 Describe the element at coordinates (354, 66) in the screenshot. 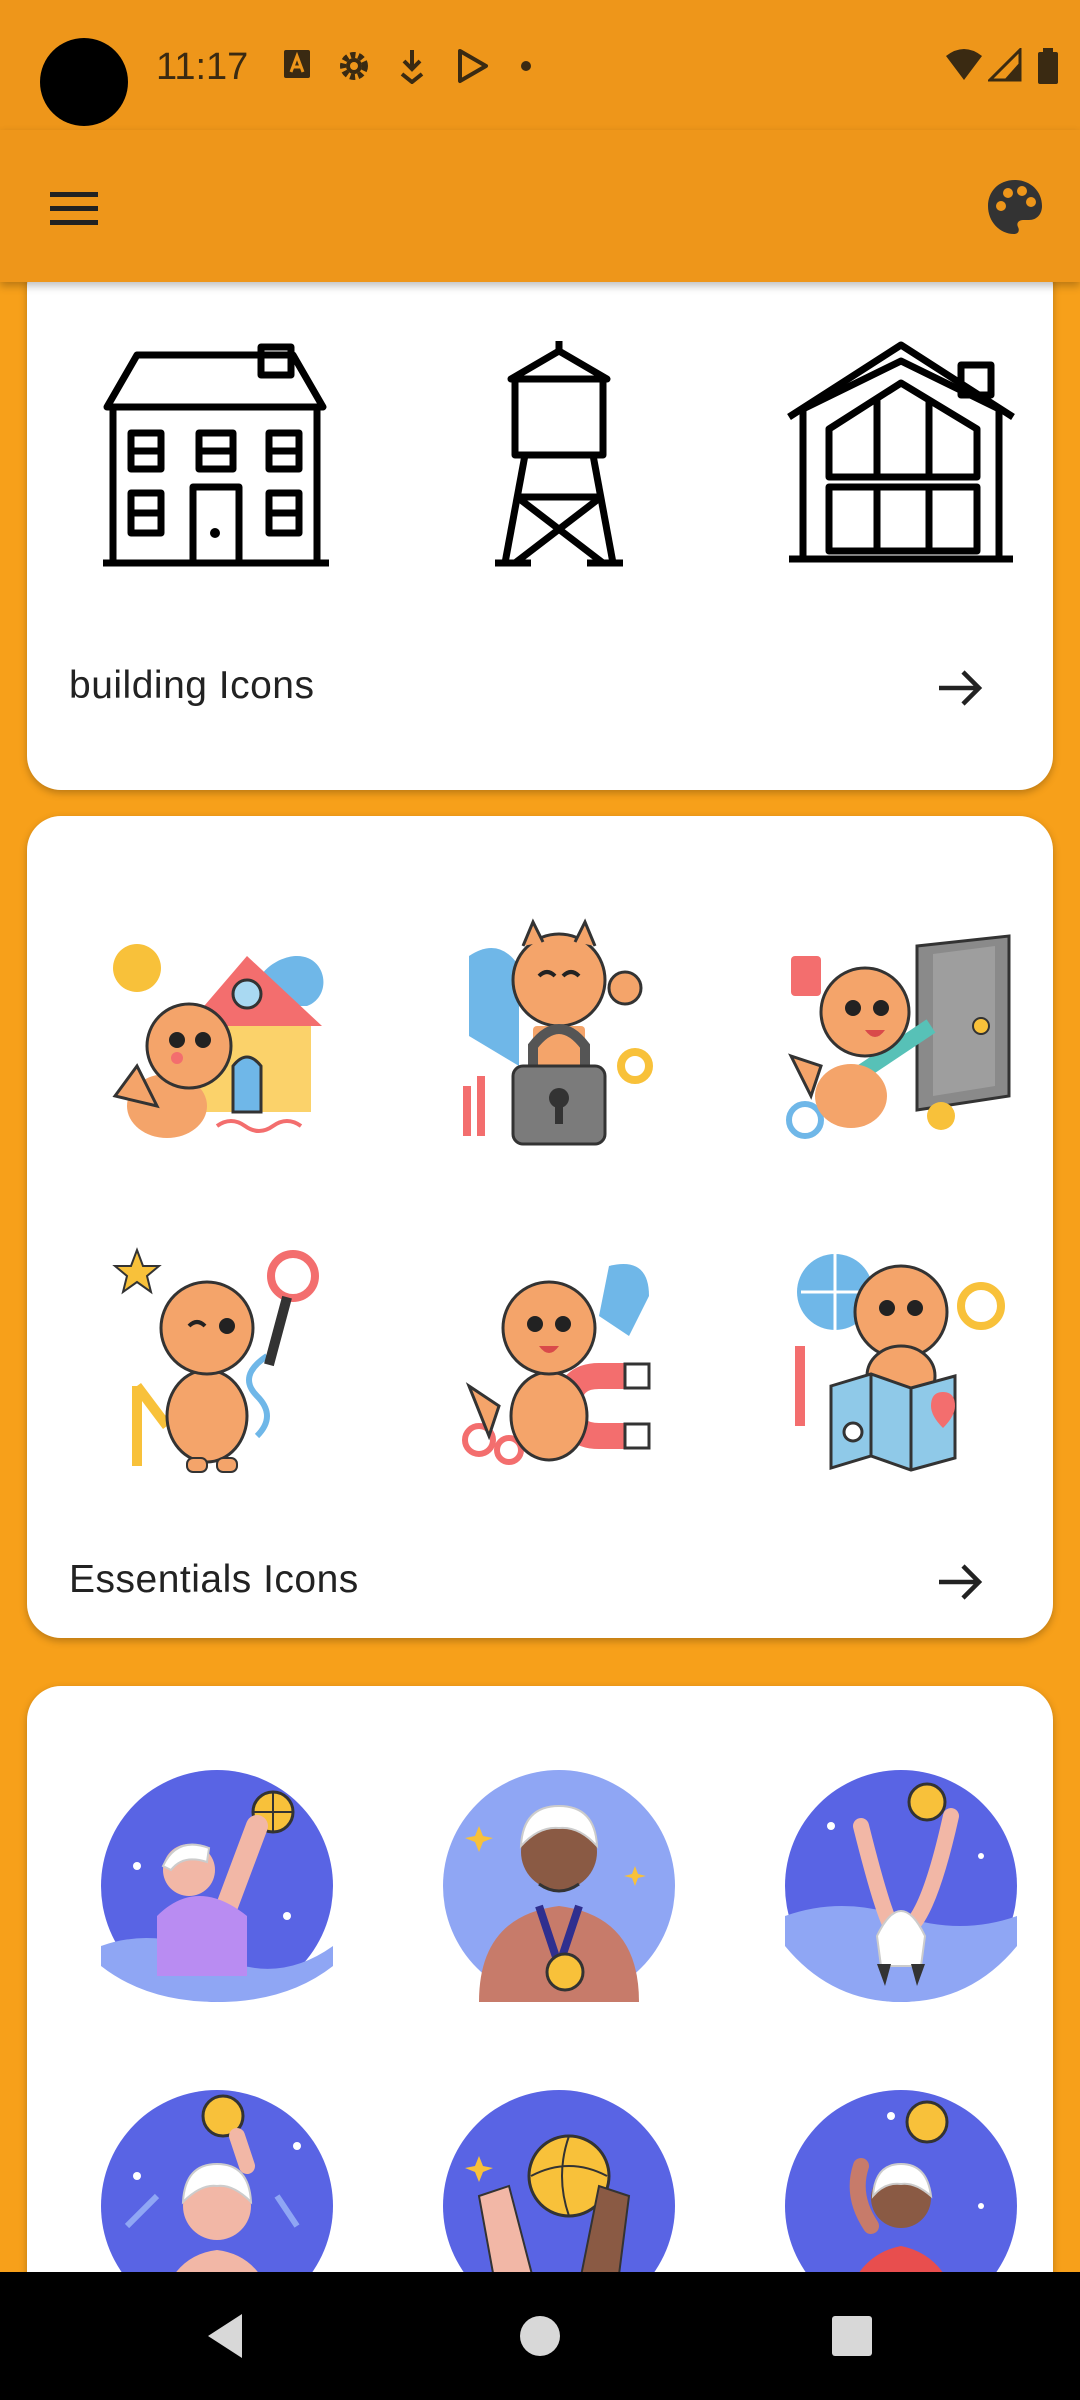

I see `settings-icon` at that location.